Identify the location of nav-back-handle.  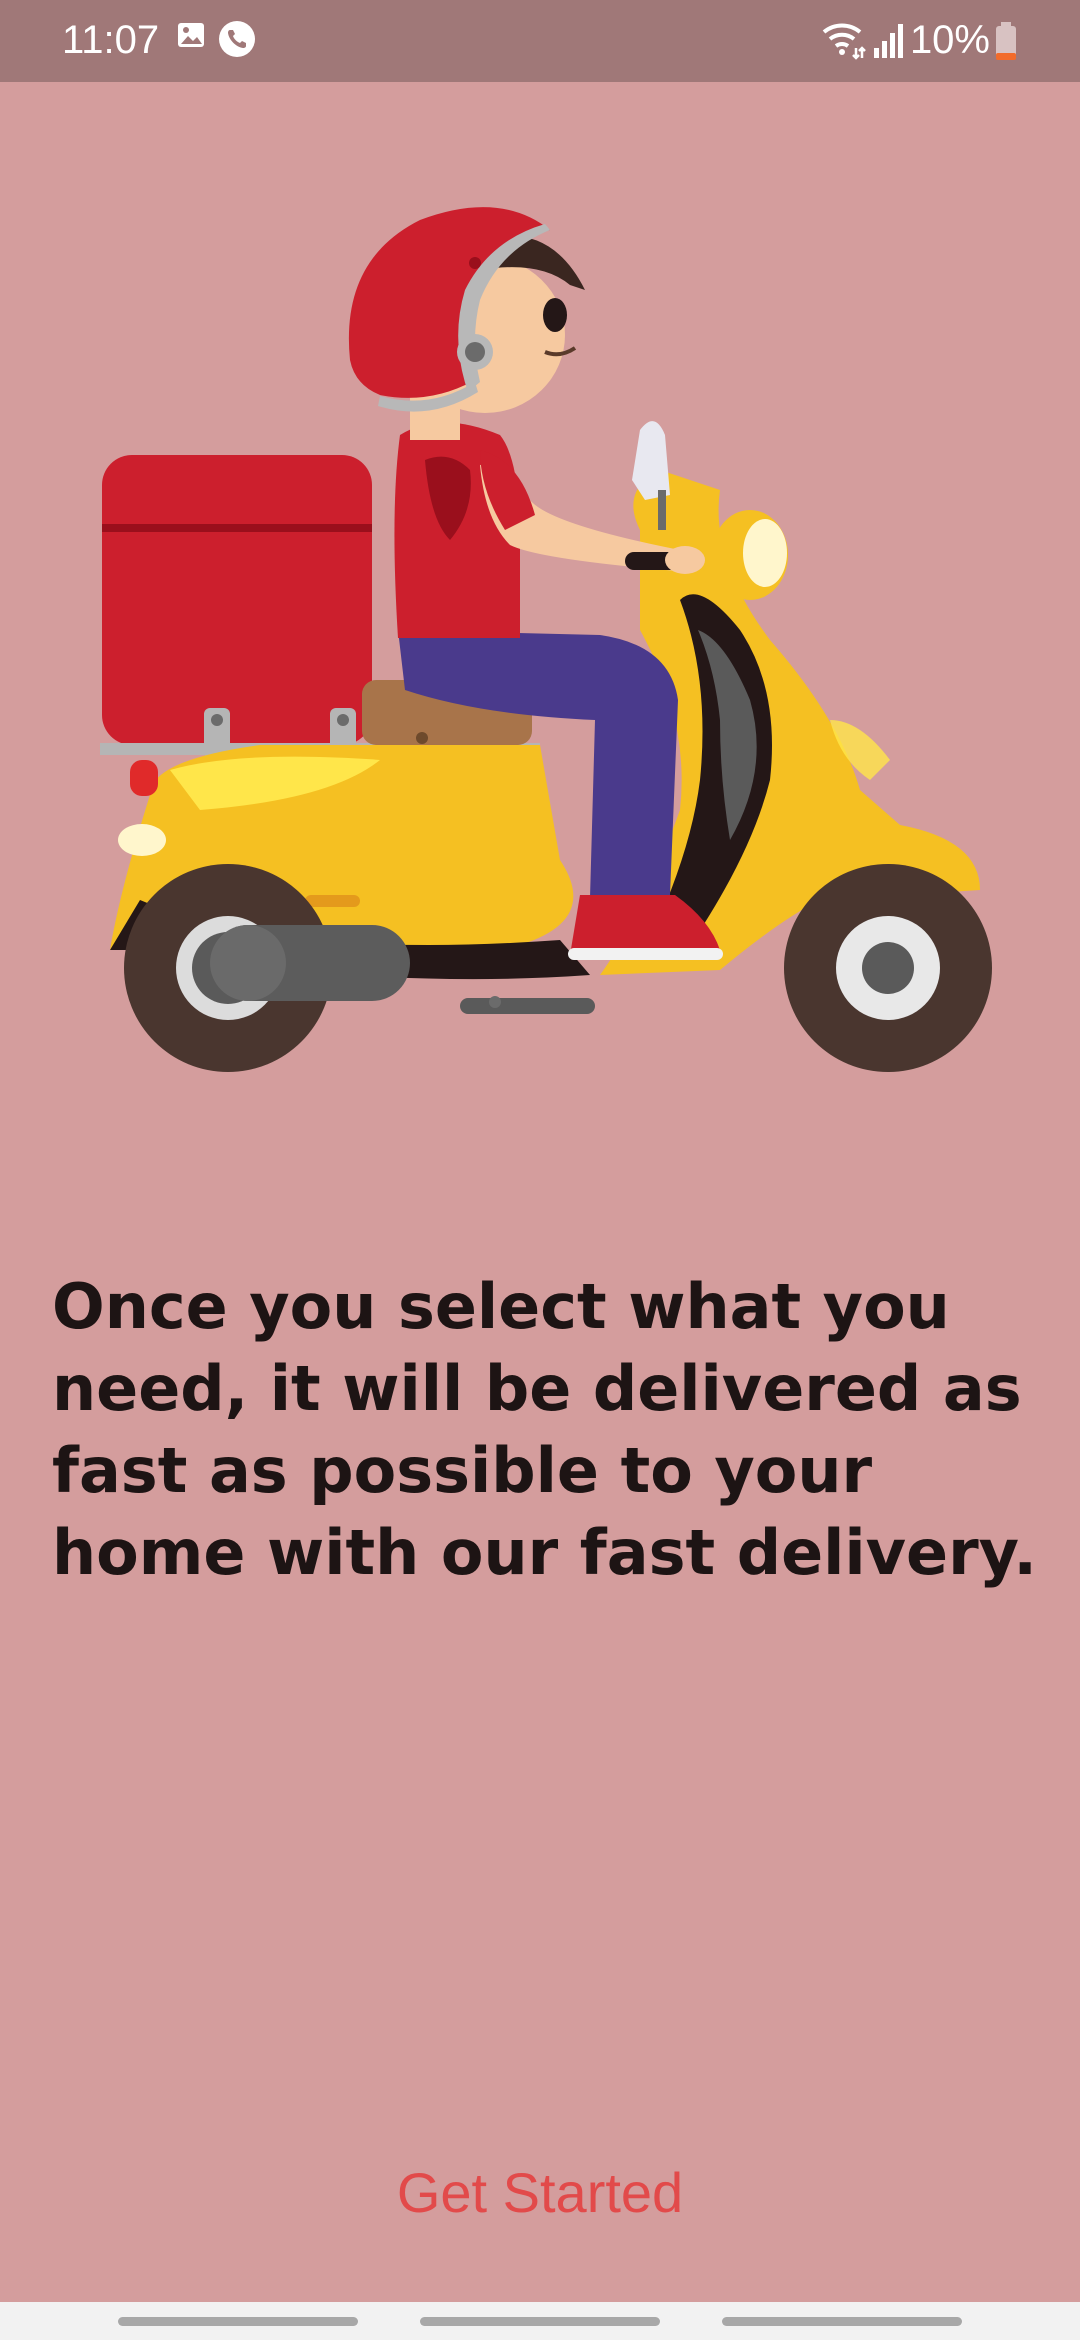
(842, 2321).